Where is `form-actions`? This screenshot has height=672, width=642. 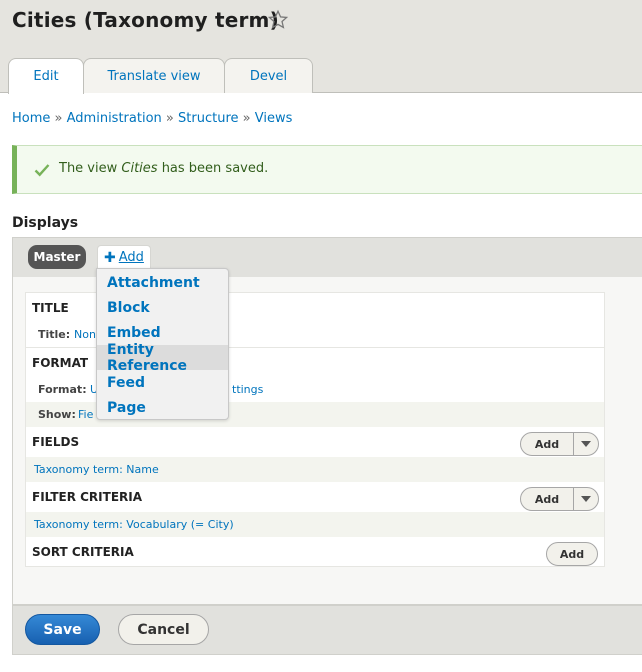 form-actions is located at coordinates (327, 630).